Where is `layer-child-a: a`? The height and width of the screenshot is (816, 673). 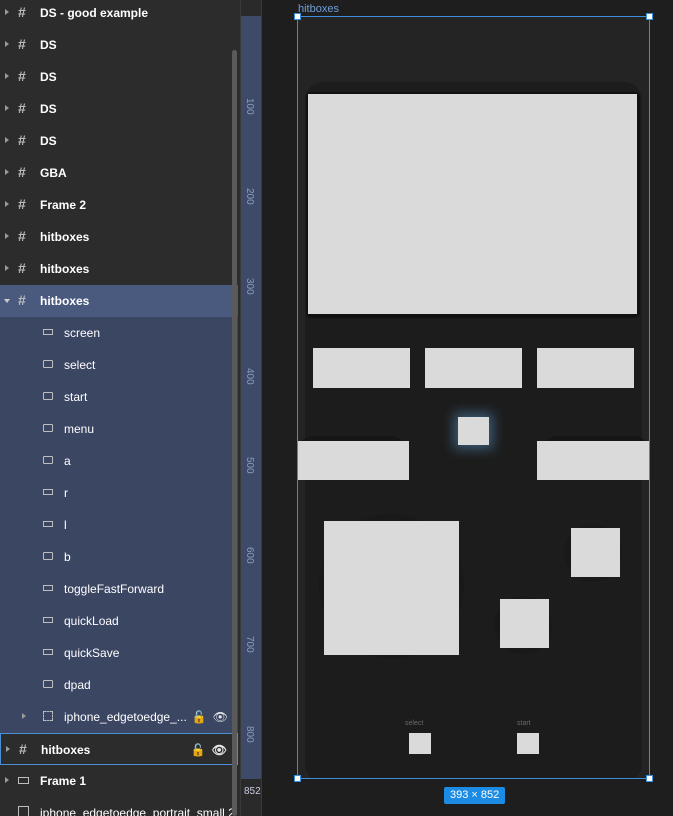
layer-child-a: a is located at coordinates (119, 461).